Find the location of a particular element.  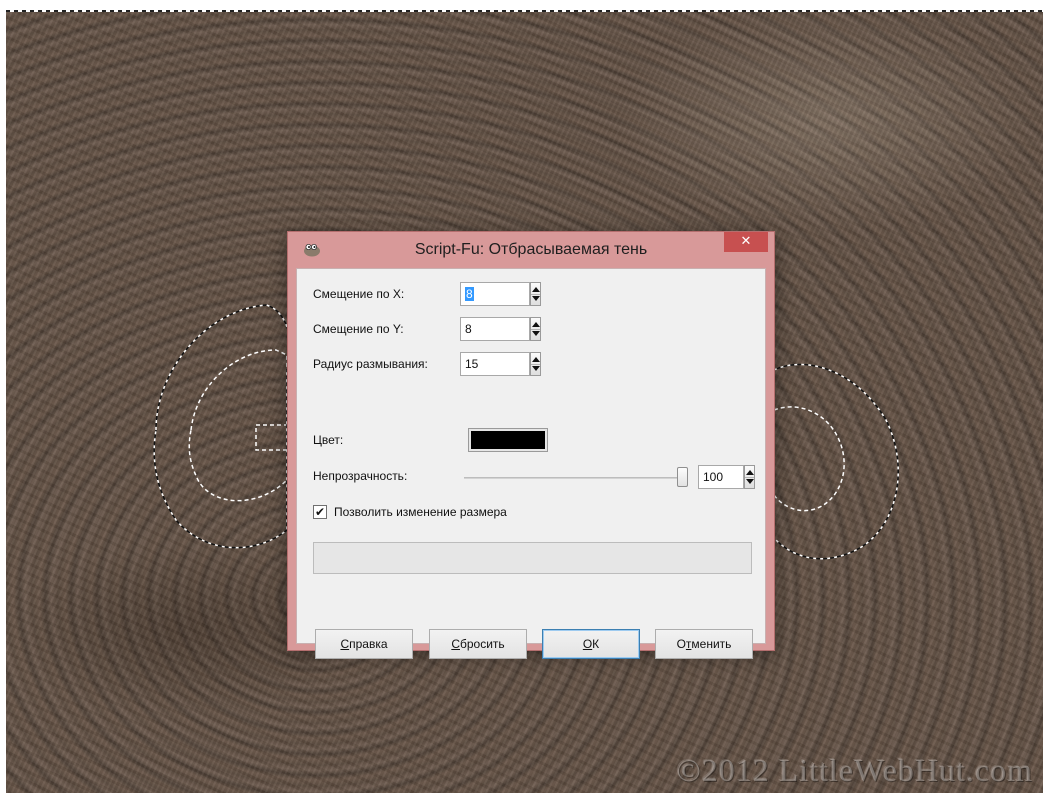

color-label: Цвет: is located at coordinates (328, 440).